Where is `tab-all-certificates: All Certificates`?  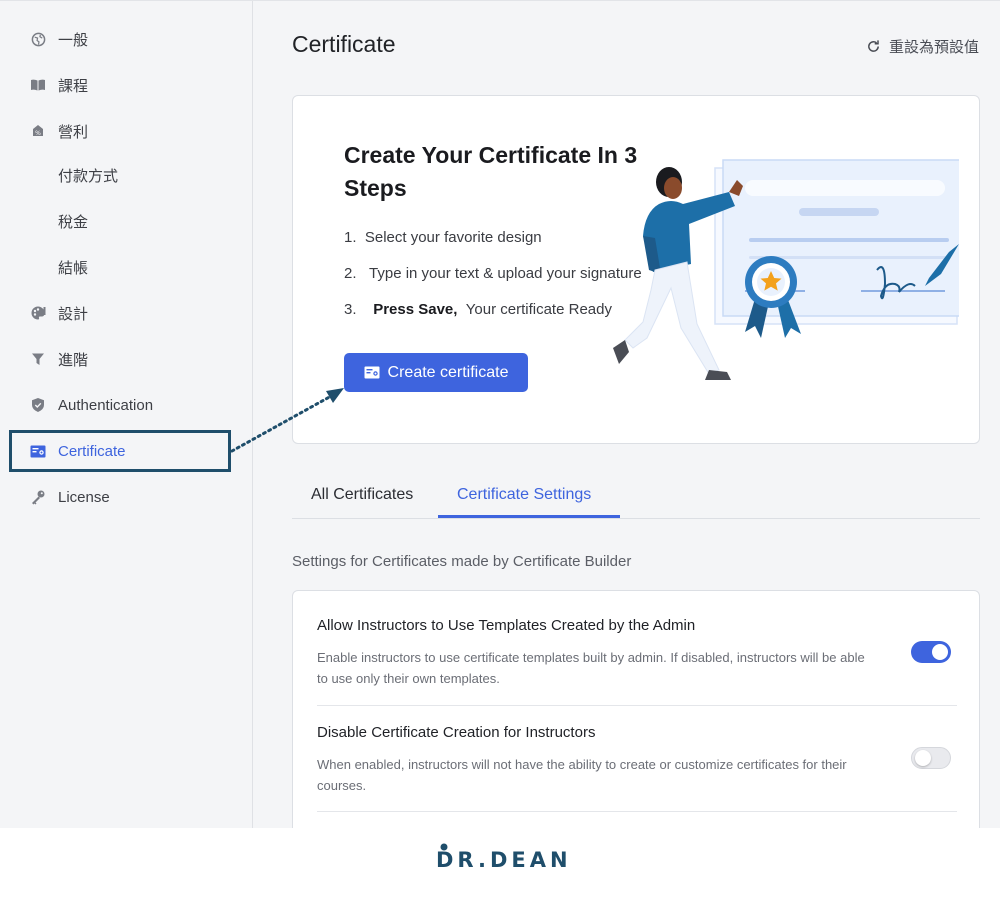 tab-all-certificates: All Certificates is located at coordinates (362, 495).